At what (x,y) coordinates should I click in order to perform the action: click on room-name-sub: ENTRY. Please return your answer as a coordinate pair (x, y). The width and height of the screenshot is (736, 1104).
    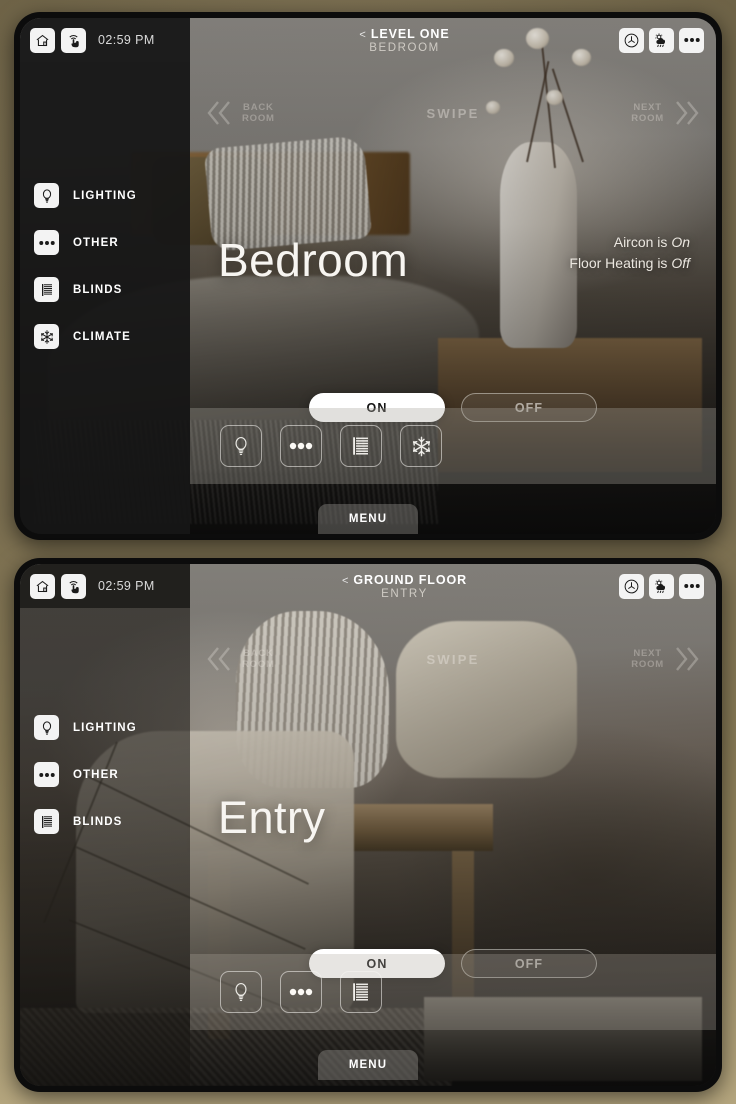
    Looking at the image, I should click on (404, 593).